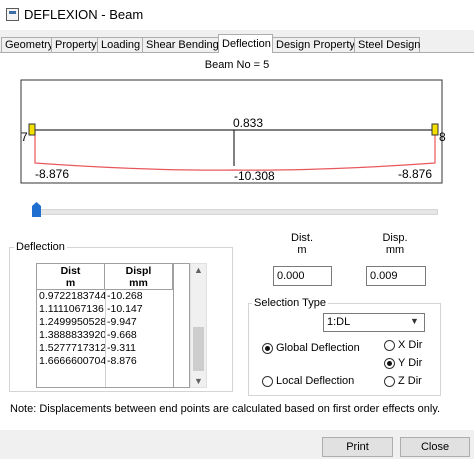  Describe the element at coordinates (36, 209) in the screenshot. I see `slider-thumb` at that location.